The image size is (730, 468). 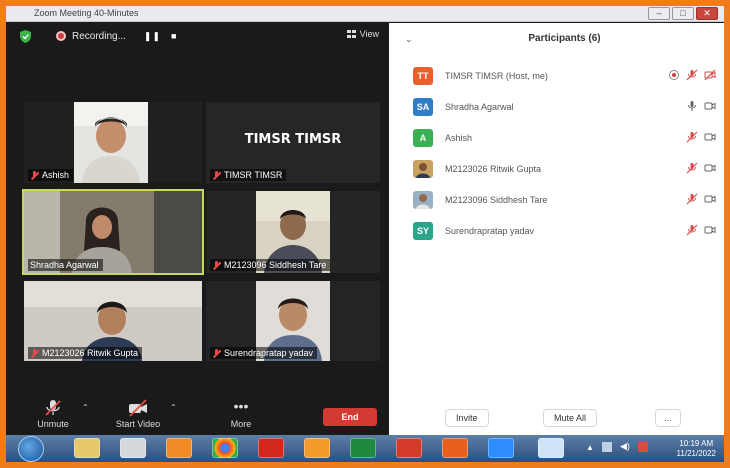 I want to click on avatar: SA, so click(x=423, y=107).